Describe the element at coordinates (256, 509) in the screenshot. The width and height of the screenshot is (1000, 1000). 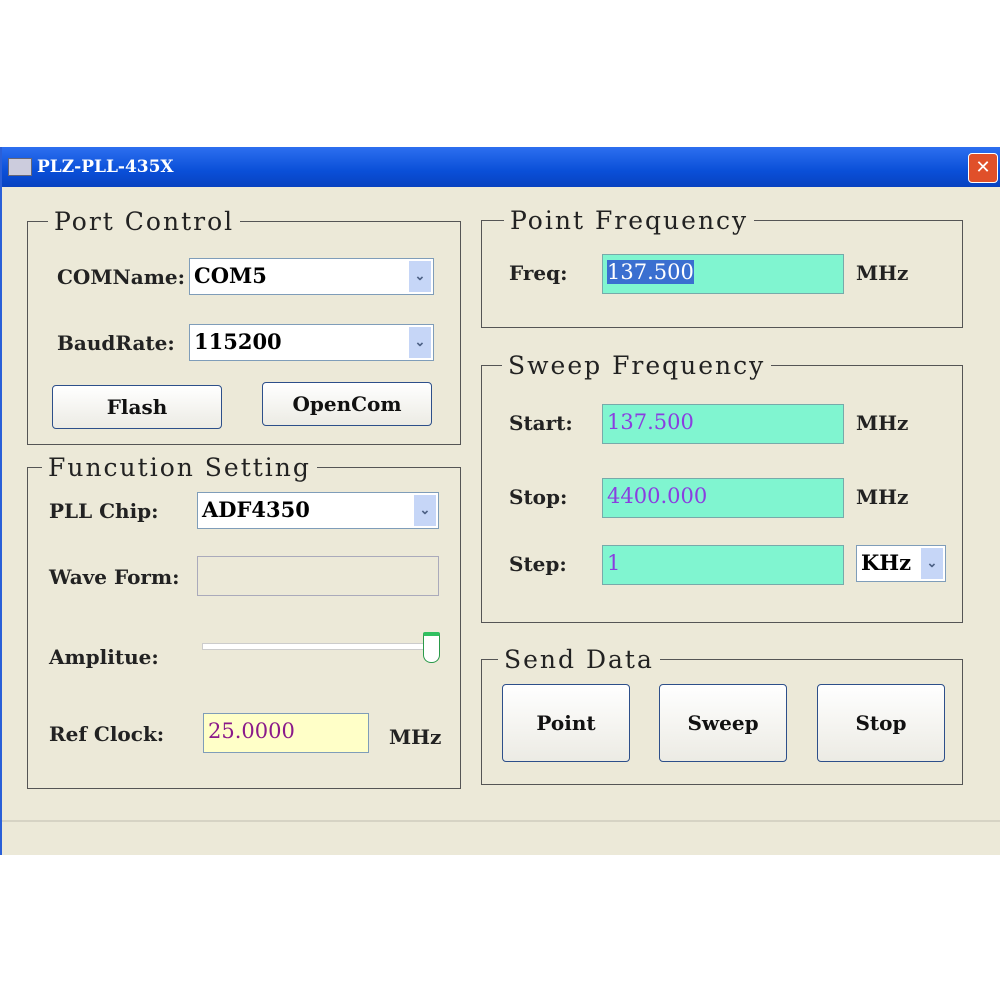
I see `pll-chip-value: ADF4350` at that location.